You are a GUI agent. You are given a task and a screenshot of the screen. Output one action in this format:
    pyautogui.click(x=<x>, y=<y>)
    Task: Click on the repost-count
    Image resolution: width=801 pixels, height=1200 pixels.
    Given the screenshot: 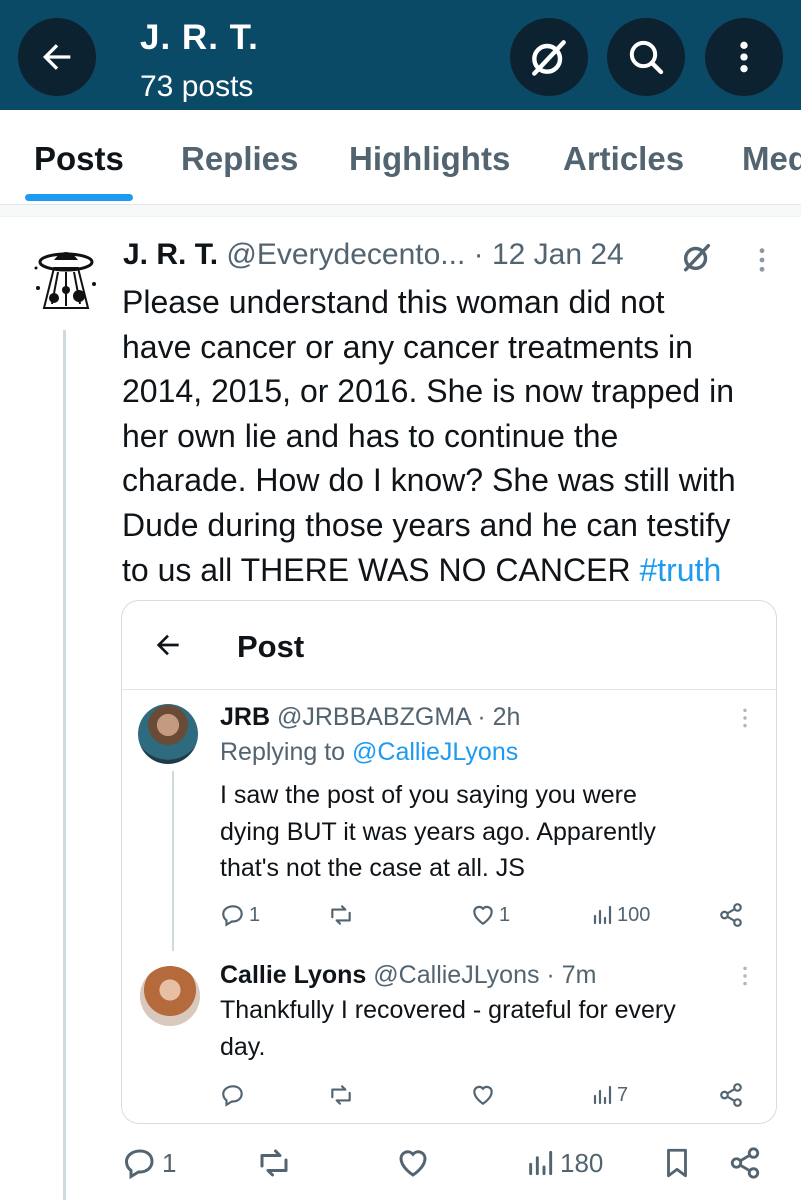 What is the action you would take?
    pyautogui.click(x=341, y=915)
    